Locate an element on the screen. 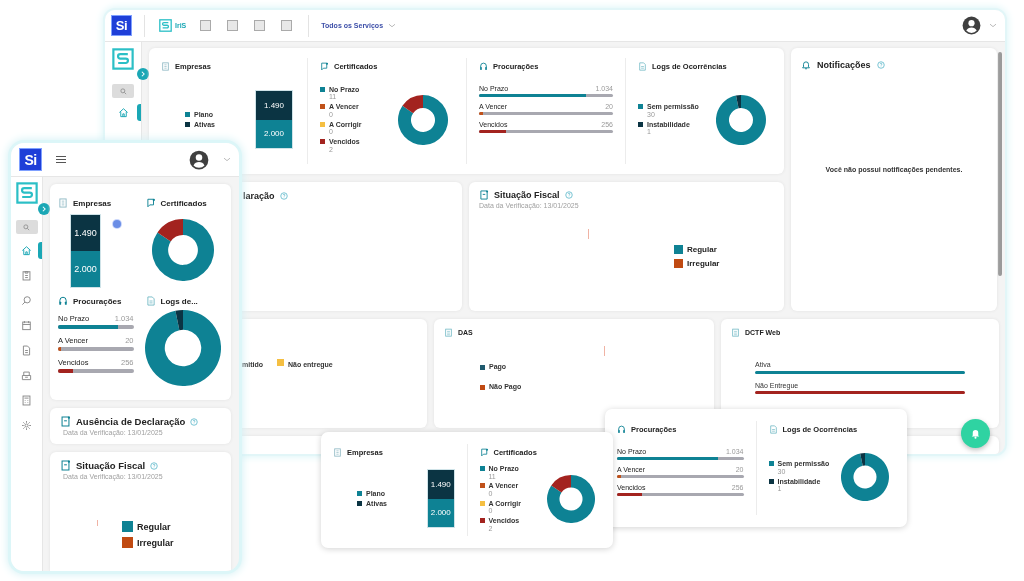  calendar-icon is located at coordinates (26, 325).